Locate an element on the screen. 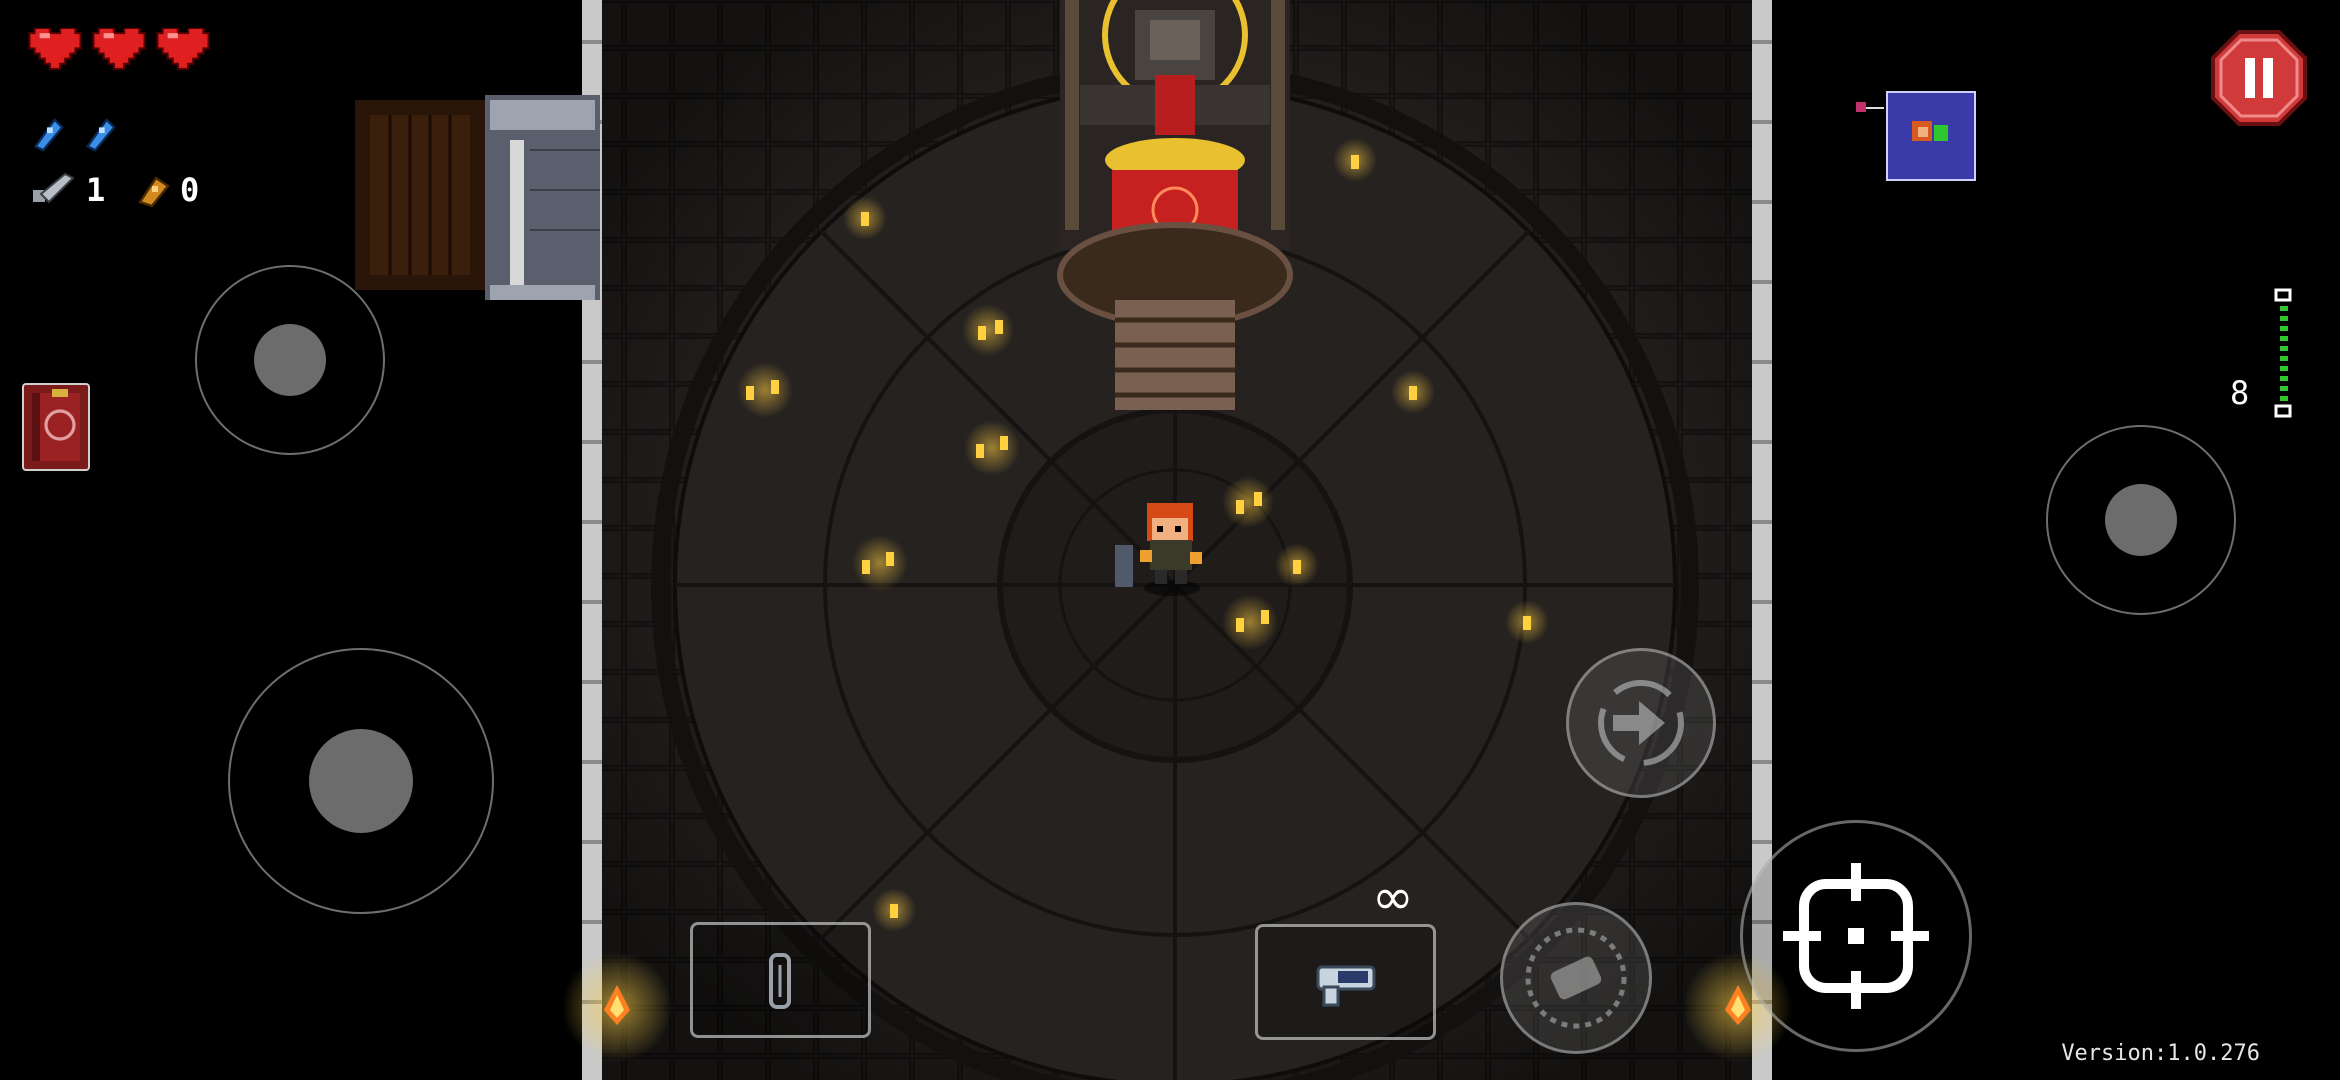 The image size is (2340, 1080). dodge-roll-button is located at coordinates (1576, 978).